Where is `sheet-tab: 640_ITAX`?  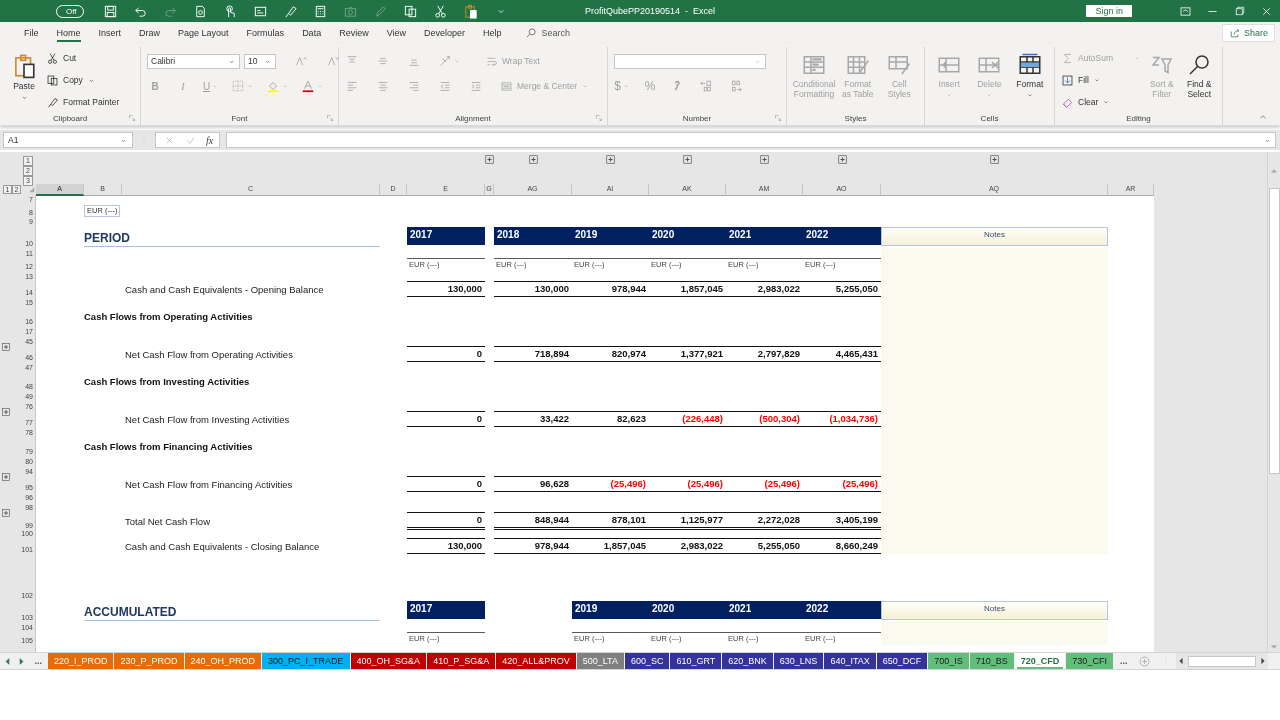
sheet-tab: 640_ITAX is located at coordinates (850, 661).